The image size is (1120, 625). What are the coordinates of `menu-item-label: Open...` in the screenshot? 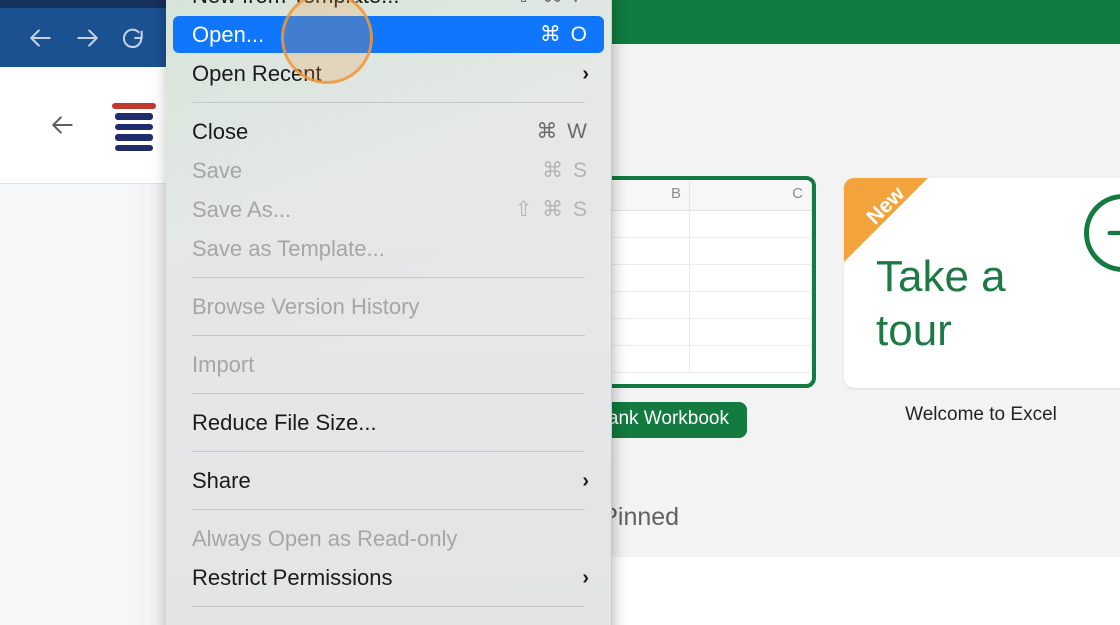 It's located at (228, 34).